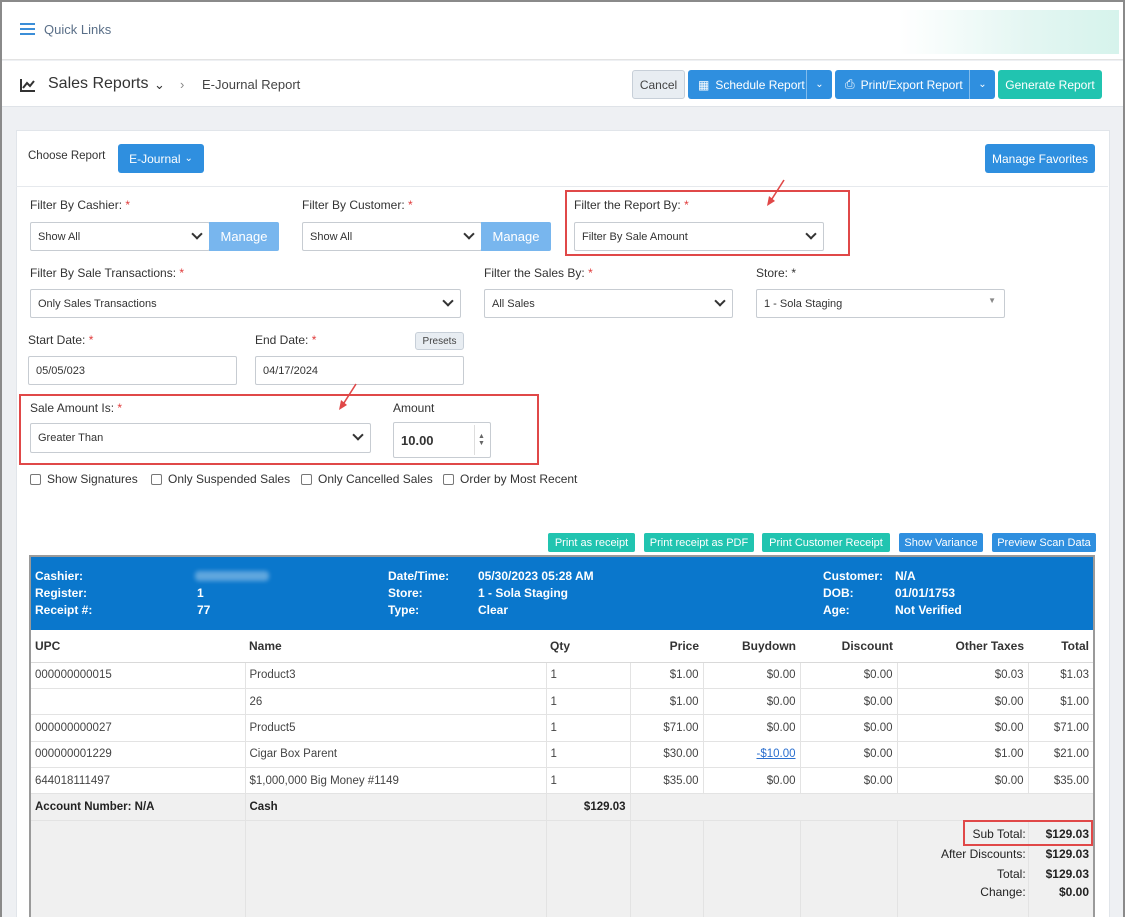 The width and height of the screenshot is (1125, 917). Describe the element at coordinates (200, 438) in the screenshot. I see `sale-amount-select: Greater Than` at that location.